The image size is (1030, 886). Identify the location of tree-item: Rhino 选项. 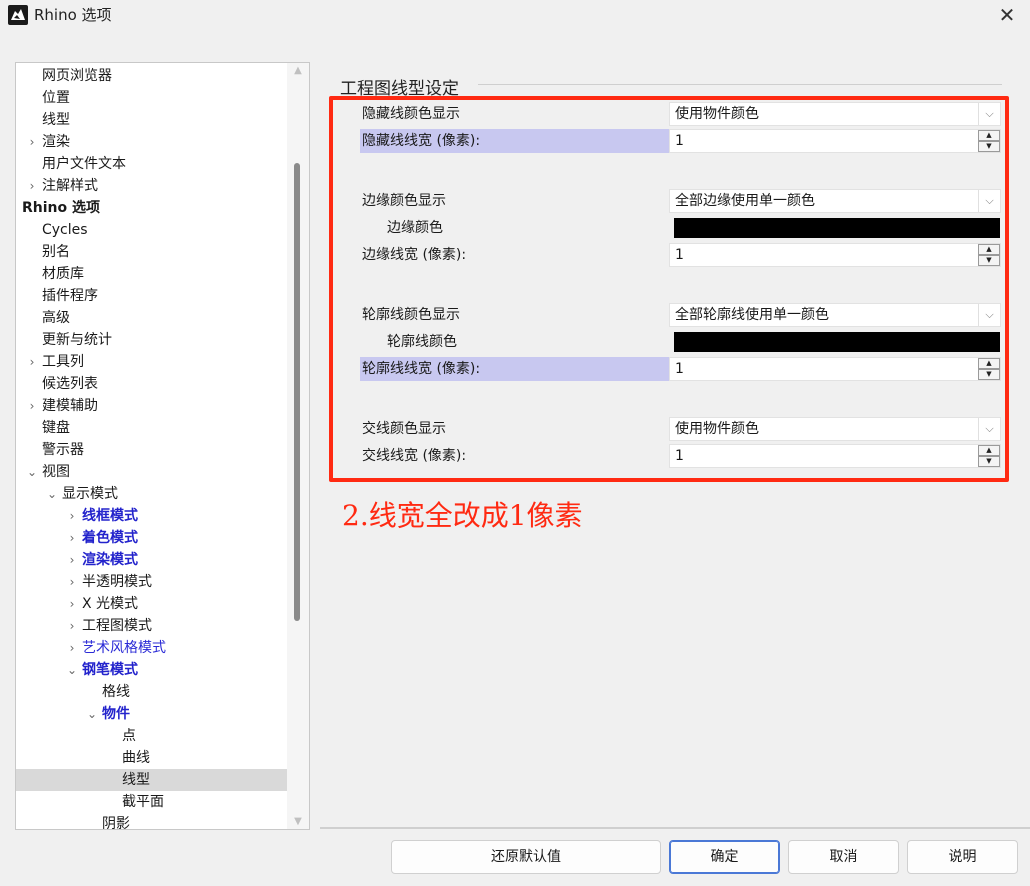
(151, 208).